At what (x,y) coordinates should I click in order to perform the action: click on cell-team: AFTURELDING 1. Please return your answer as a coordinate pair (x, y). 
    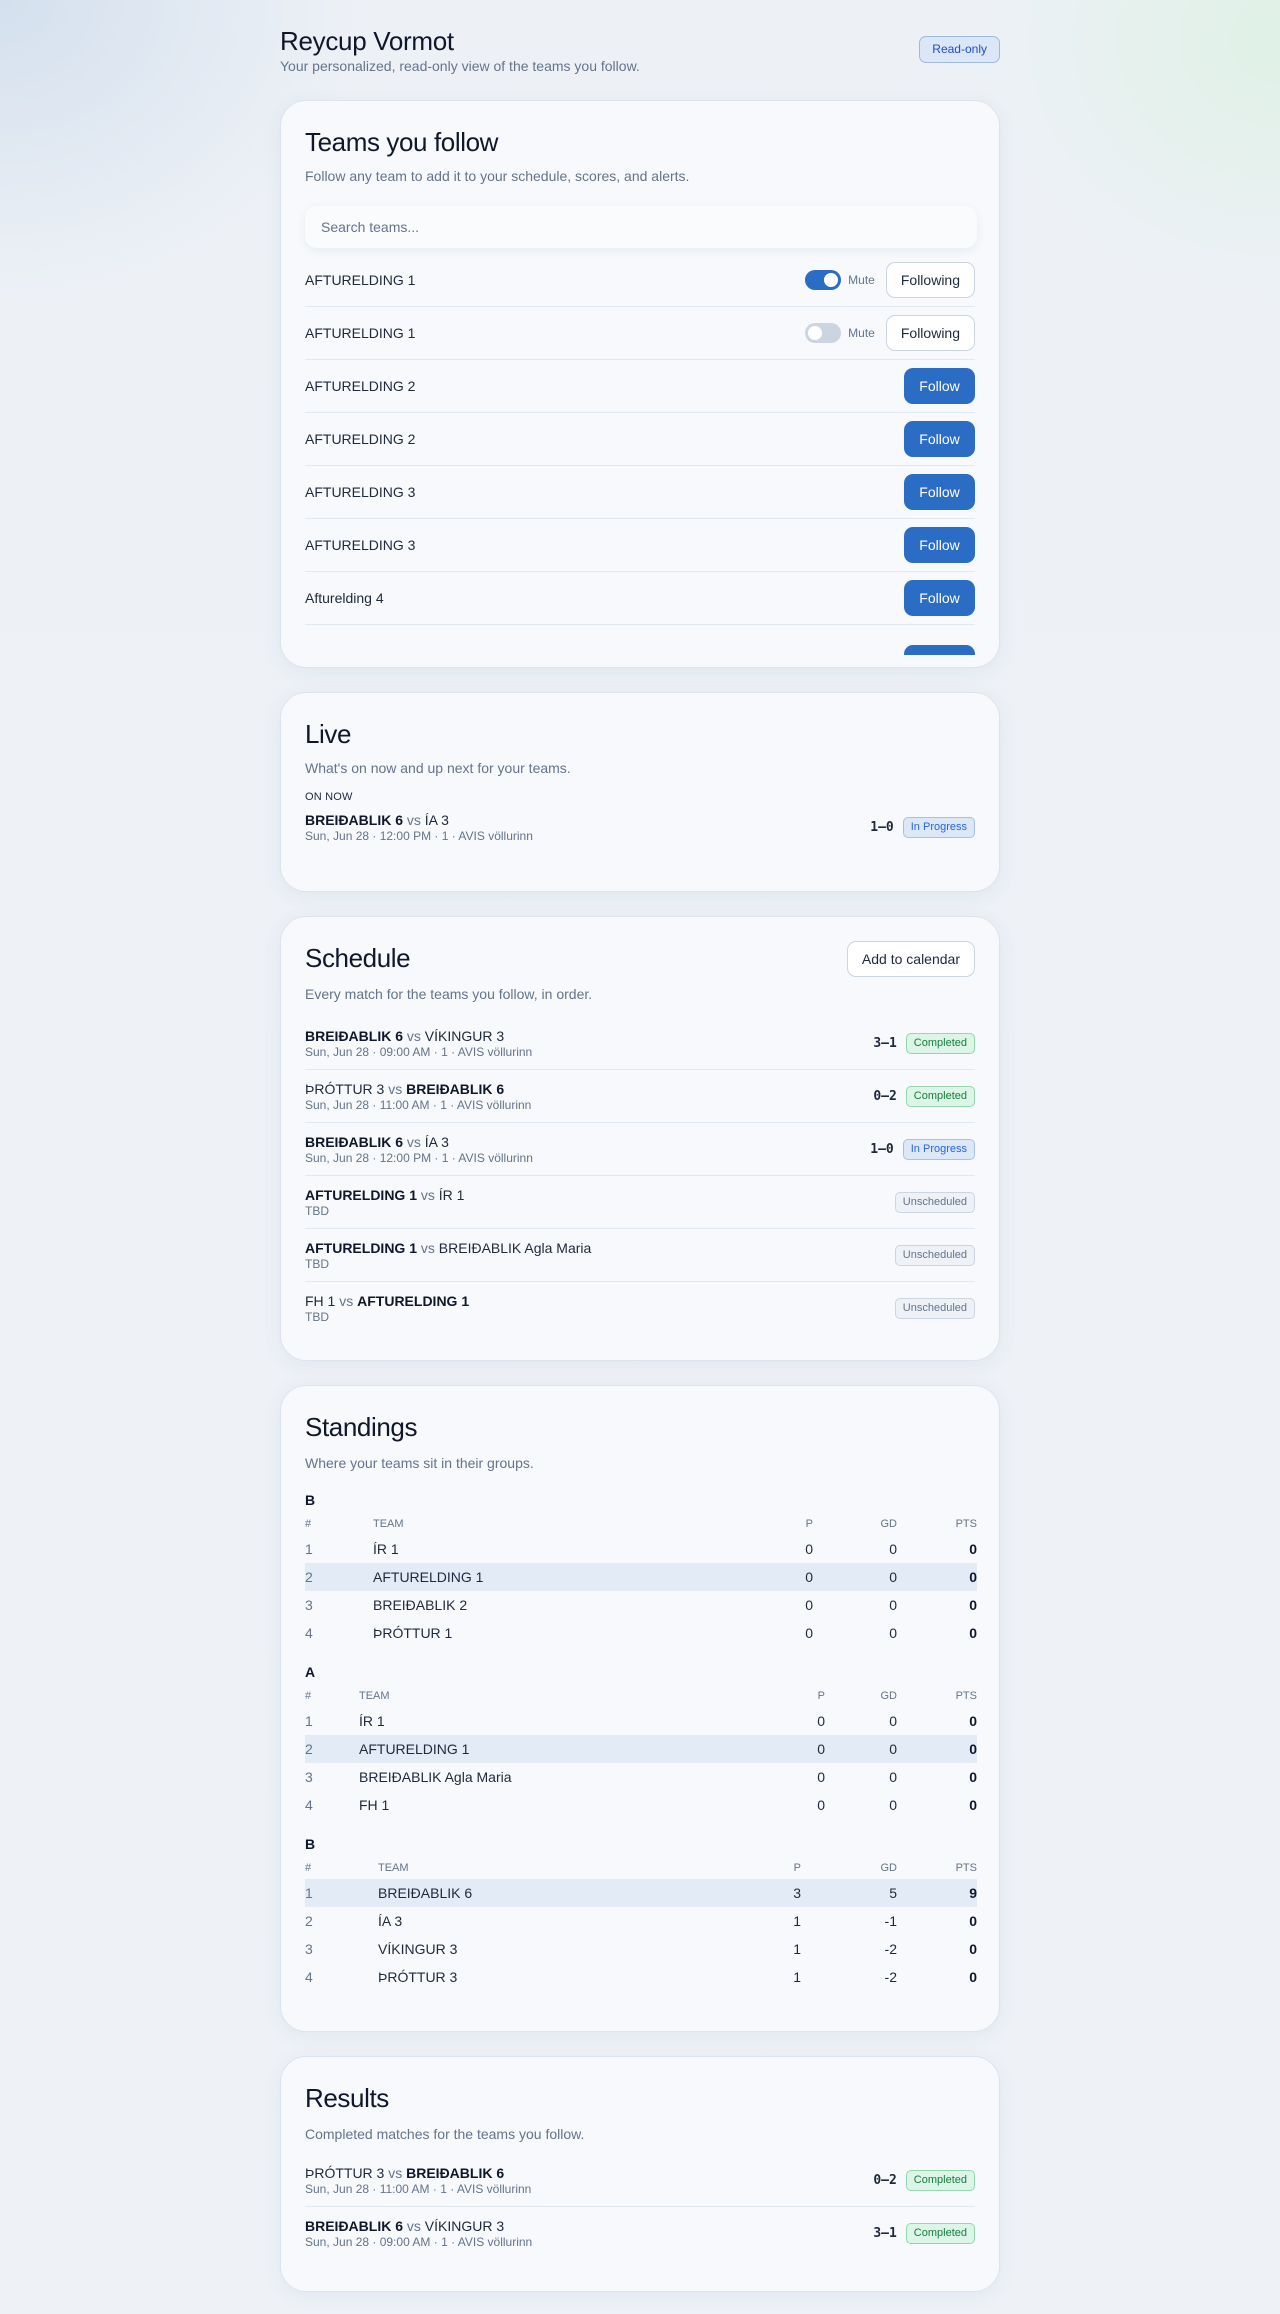
    Looking at the image, I should click on (562, 1749).